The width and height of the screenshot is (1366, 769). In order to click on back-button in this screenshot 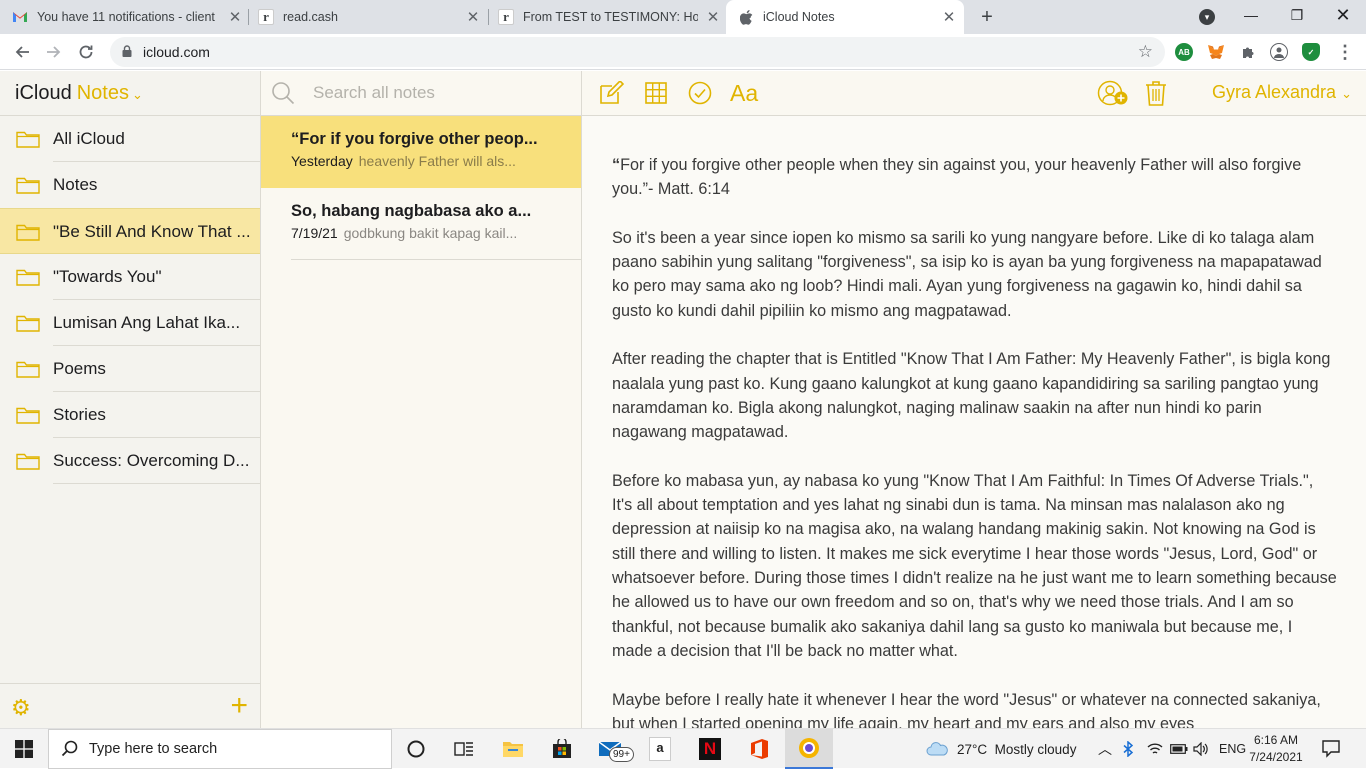, I will do `click(22, 52)`.